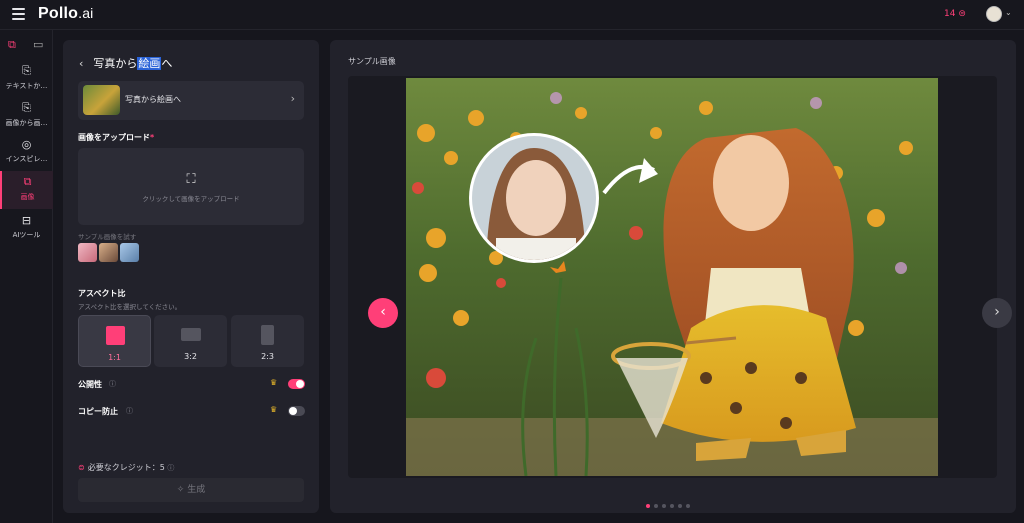  I want to click on top-bar: Pollo.ai 14 ⊜ ⌄, so click(512, 15).